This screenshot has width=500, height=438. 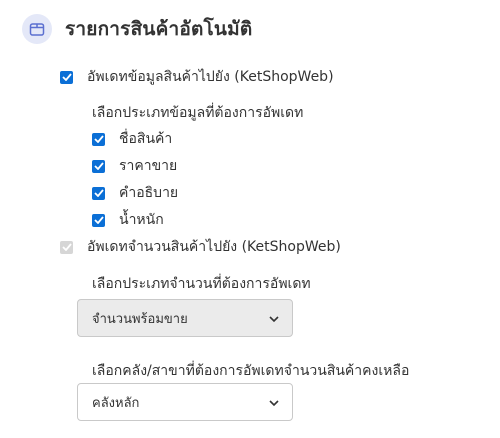 I want to click on checkbox-label: ราคาขาย, so click(x=148, y=166).